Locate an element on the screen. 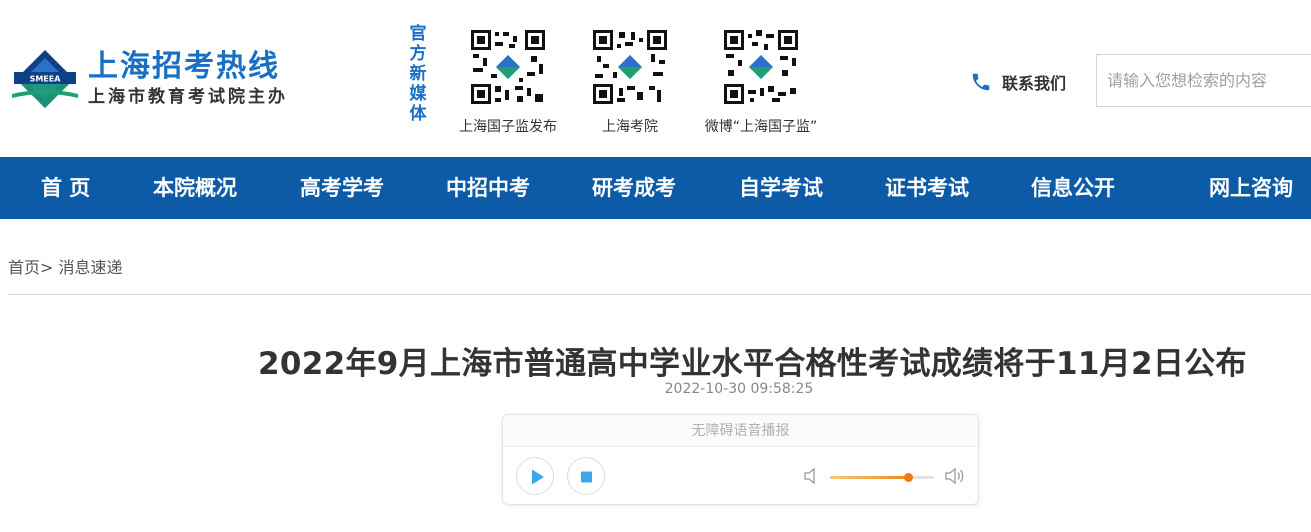 The width and height of the screenshot is (1311, 532). contact-link: 联系我们 is located at coordinates (1018, 82).